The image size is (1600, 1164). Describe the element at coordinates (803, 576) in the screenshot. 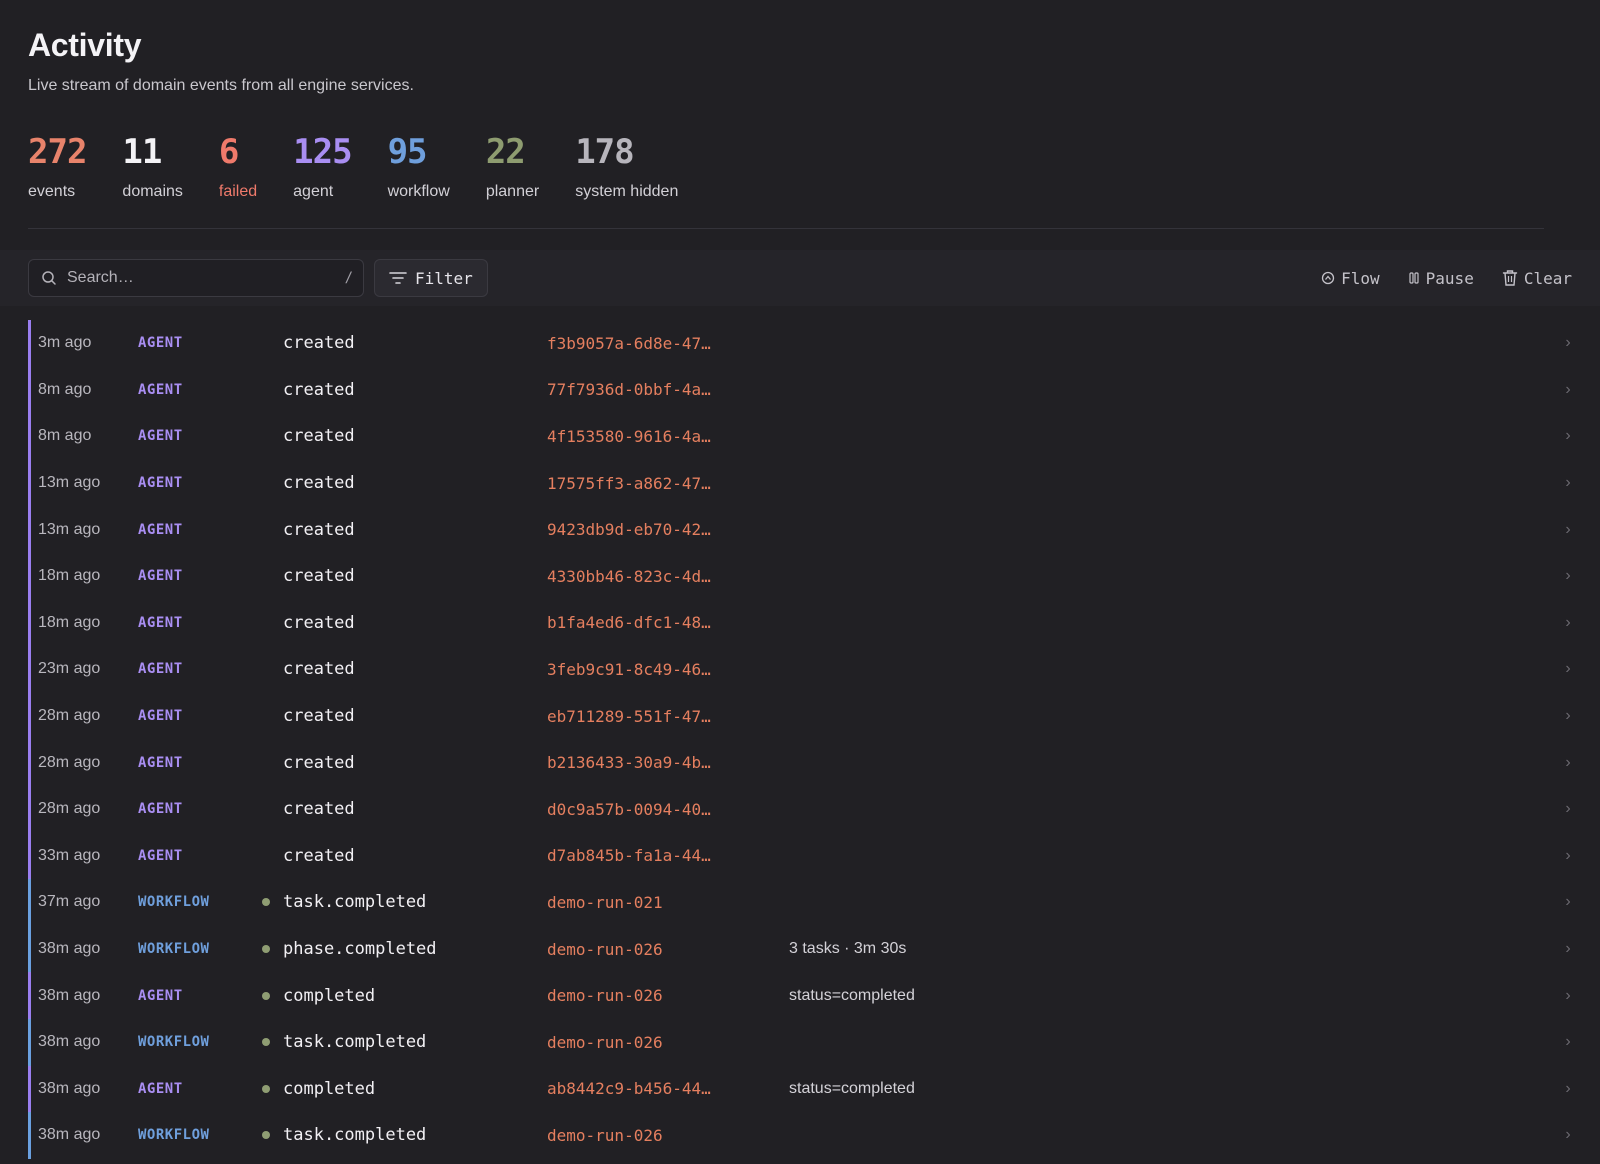

I see `event-row: 18m ago AGENT created 4330bb46-823c-4d… ›` at that location.